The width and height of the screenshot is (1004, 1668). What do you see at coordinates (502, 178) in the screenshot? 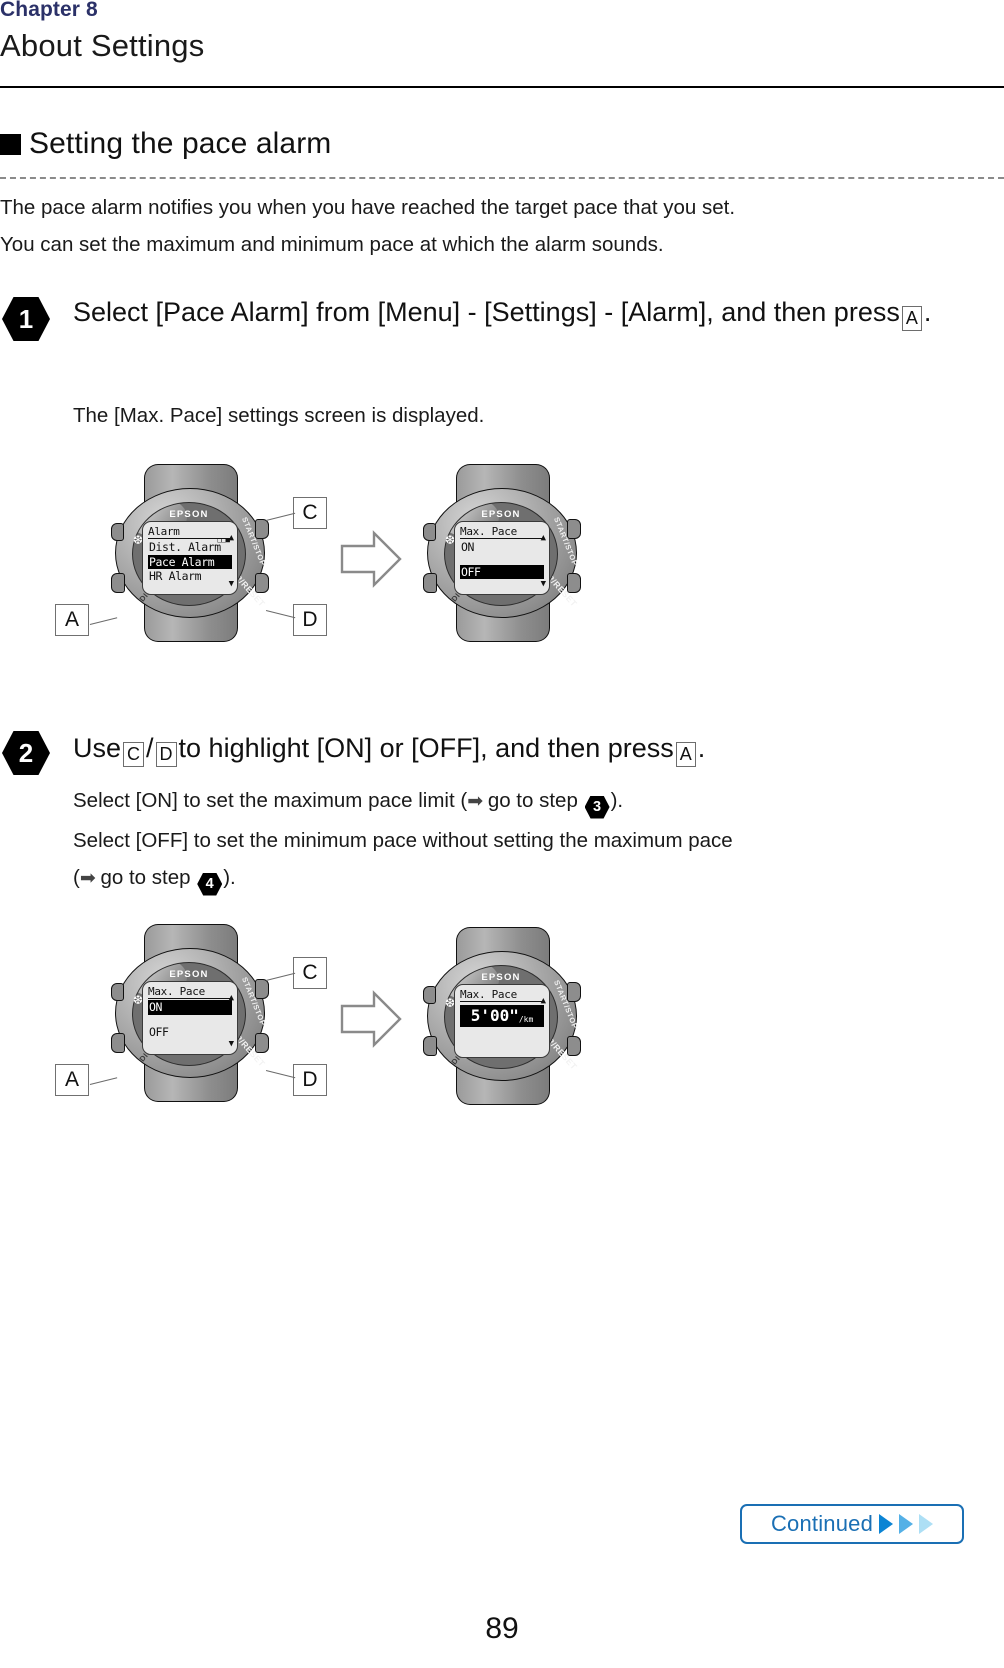
I see `section-dashed-divider` at bounding box center [502, 178].